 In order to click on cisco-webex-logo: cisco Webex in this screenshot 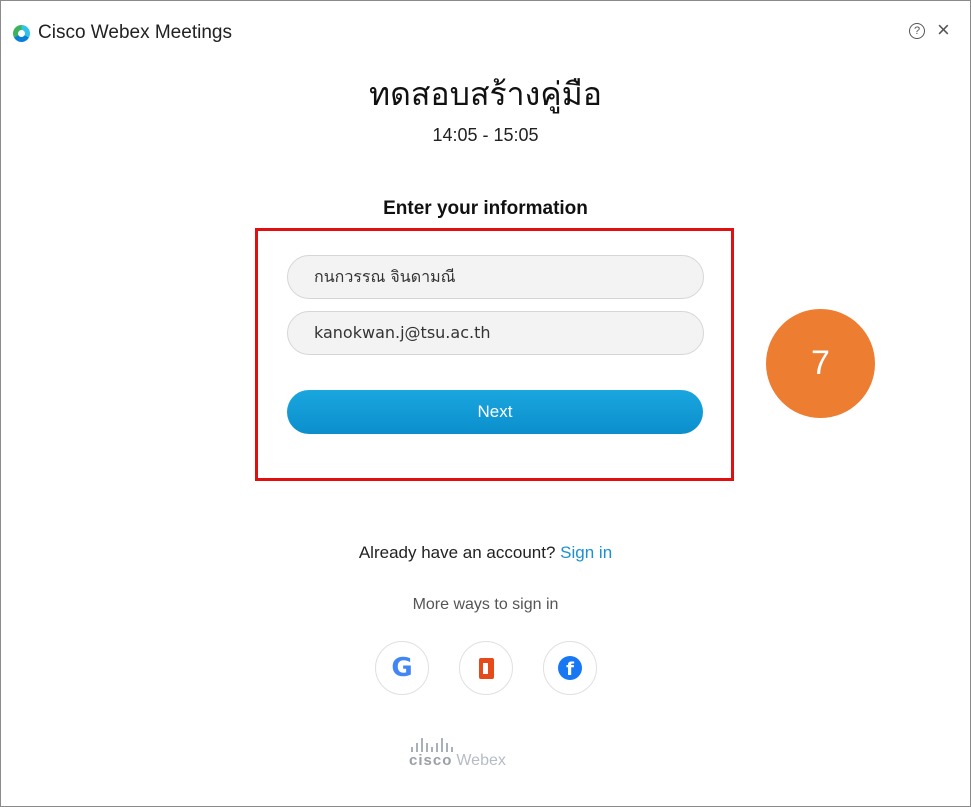, I will do `click(457, 754)`.